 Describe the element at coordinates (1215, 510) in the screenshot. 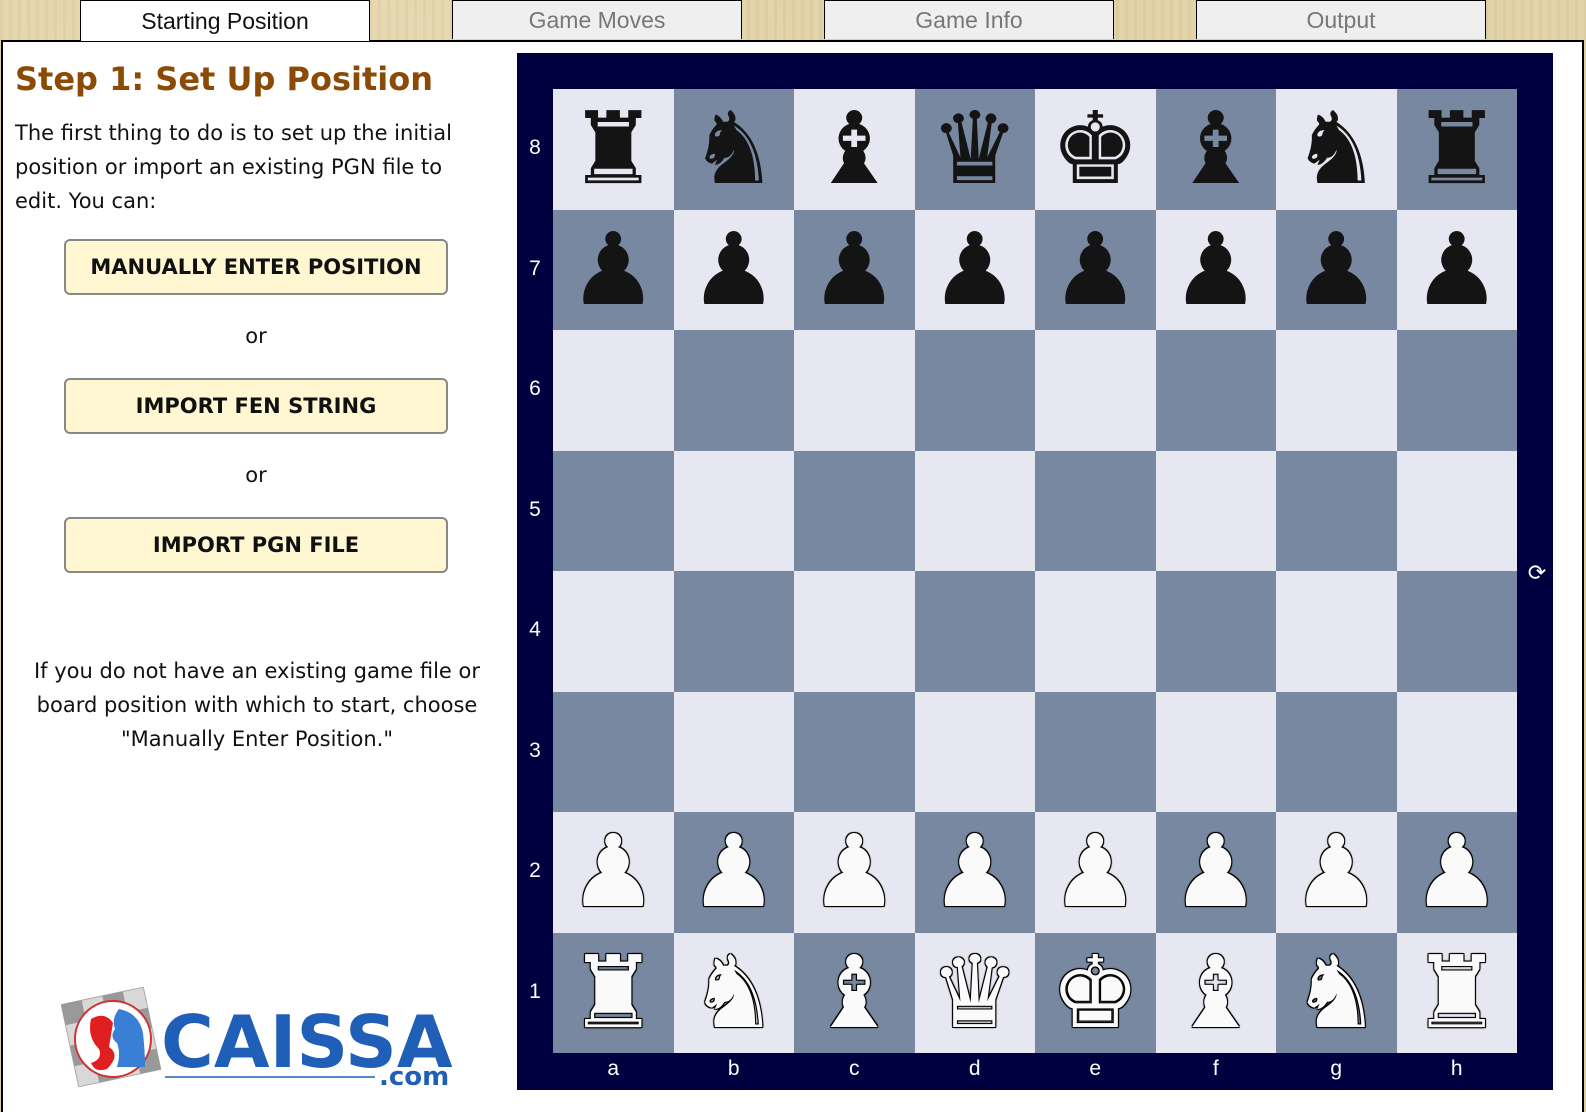

I see `square-f5` at that location.